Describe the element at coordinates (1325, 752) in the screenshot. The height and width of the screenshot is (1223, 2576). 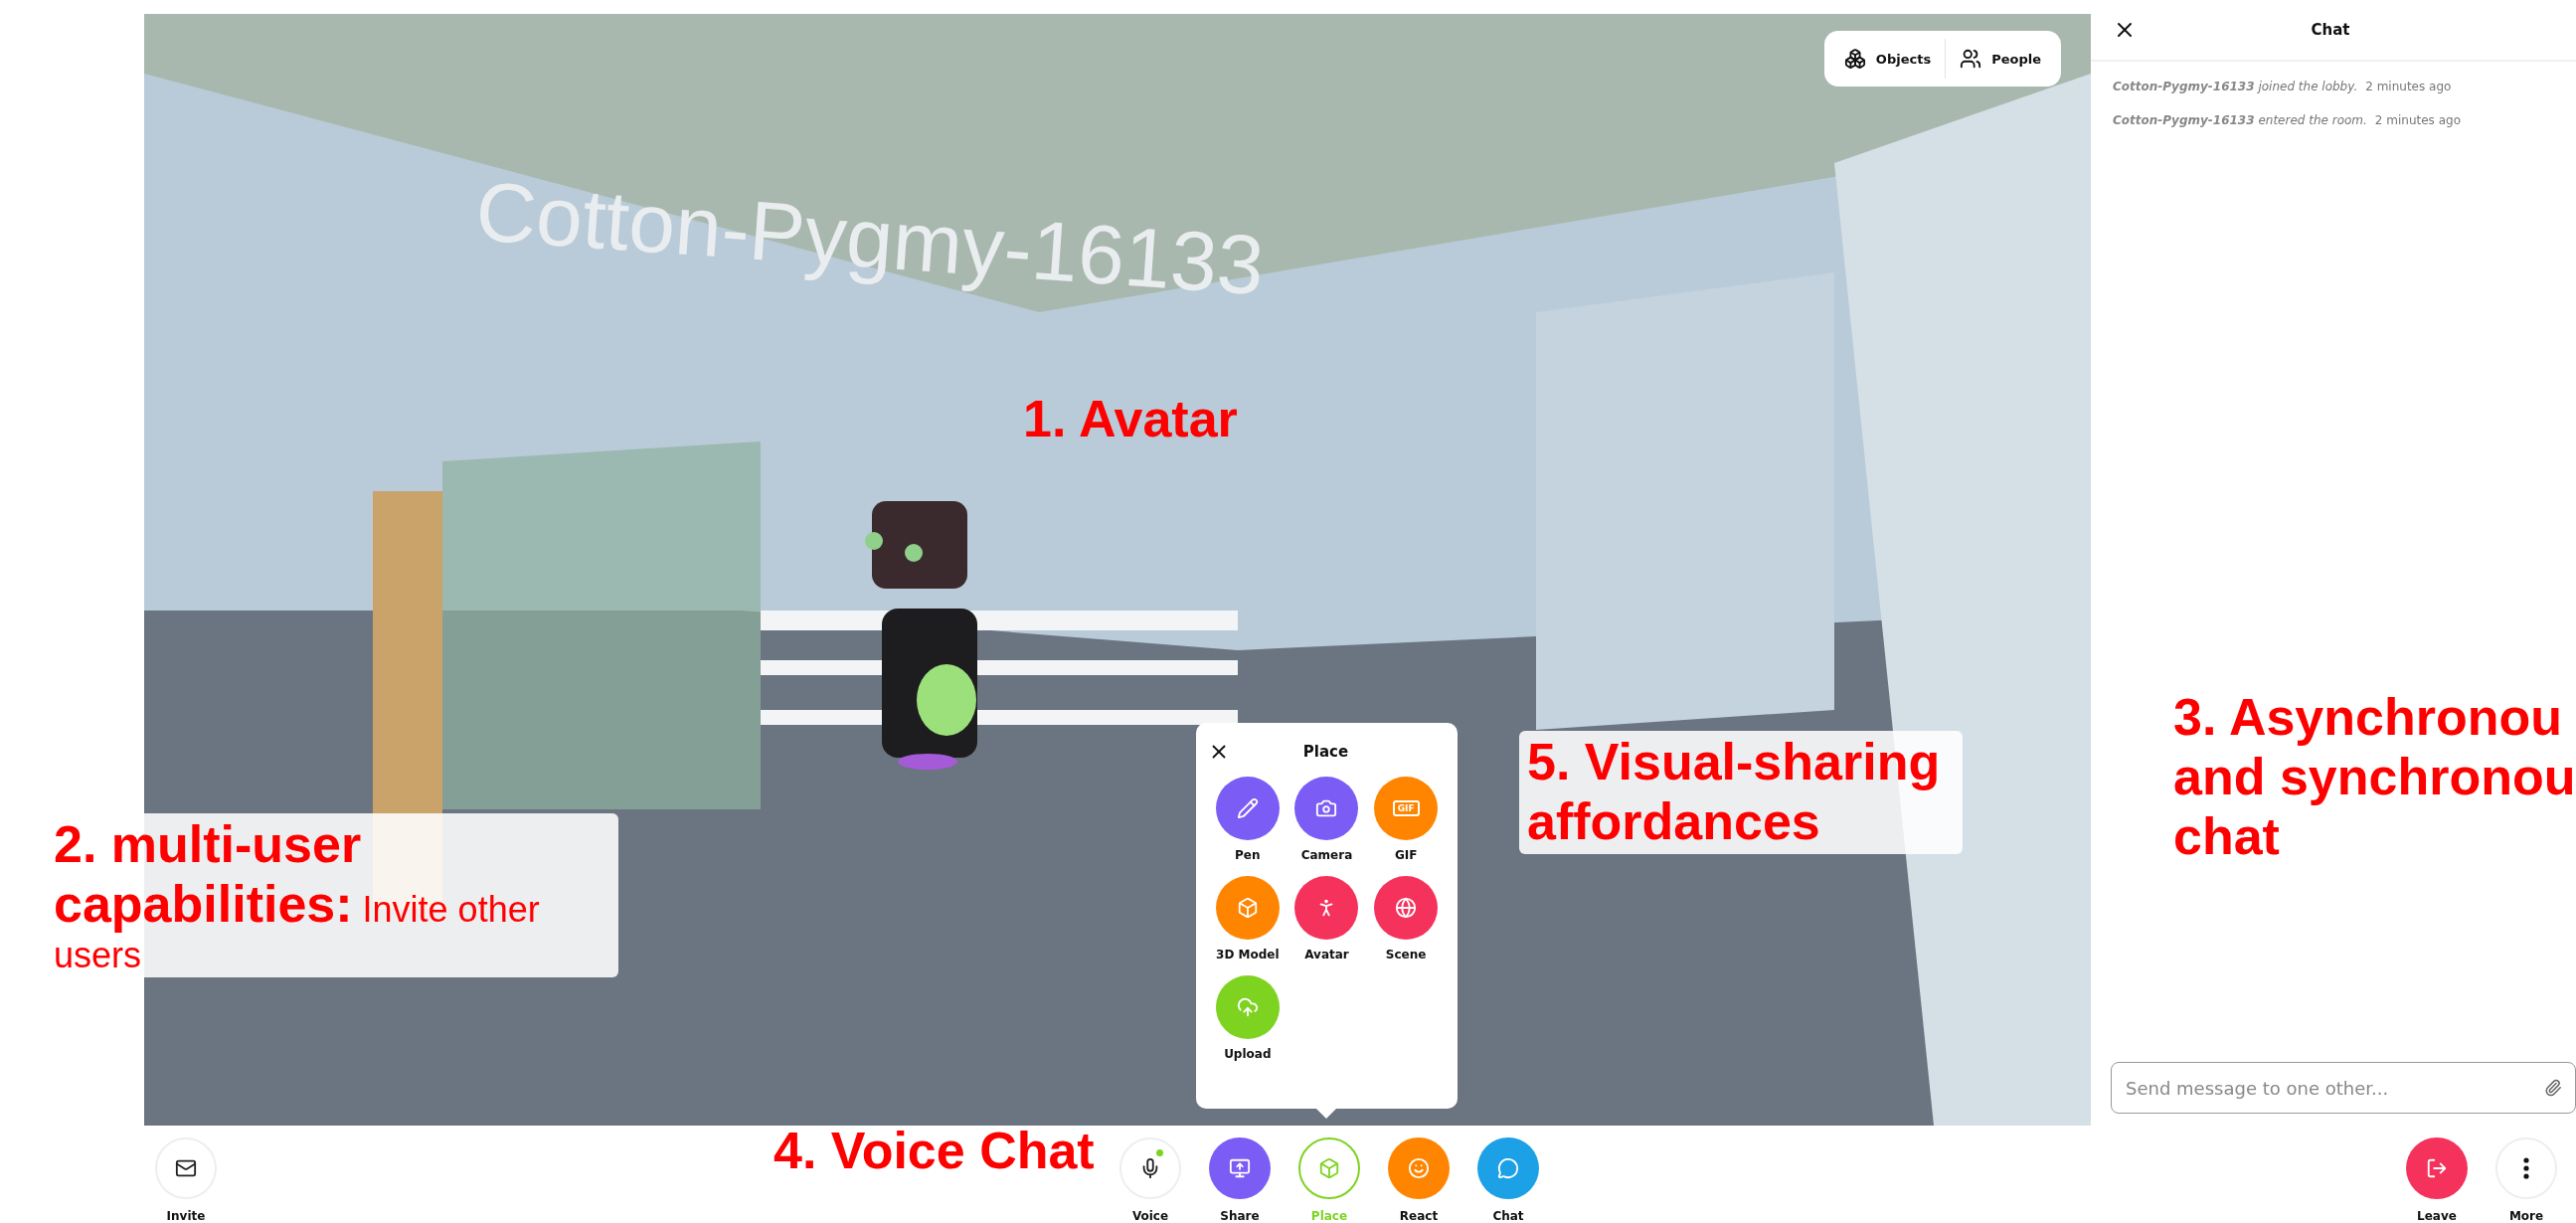
I see `menu-title: Place` at that location.